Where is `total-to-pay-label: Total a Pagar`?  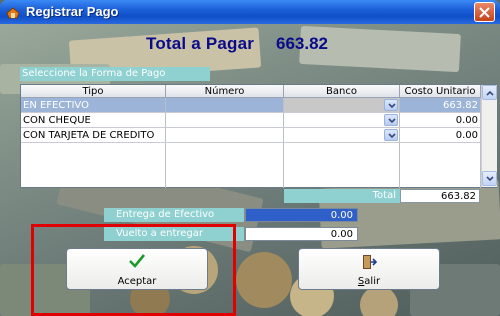 total-to-pay-label: Total a Pagar is located at coordinates (200, 43).